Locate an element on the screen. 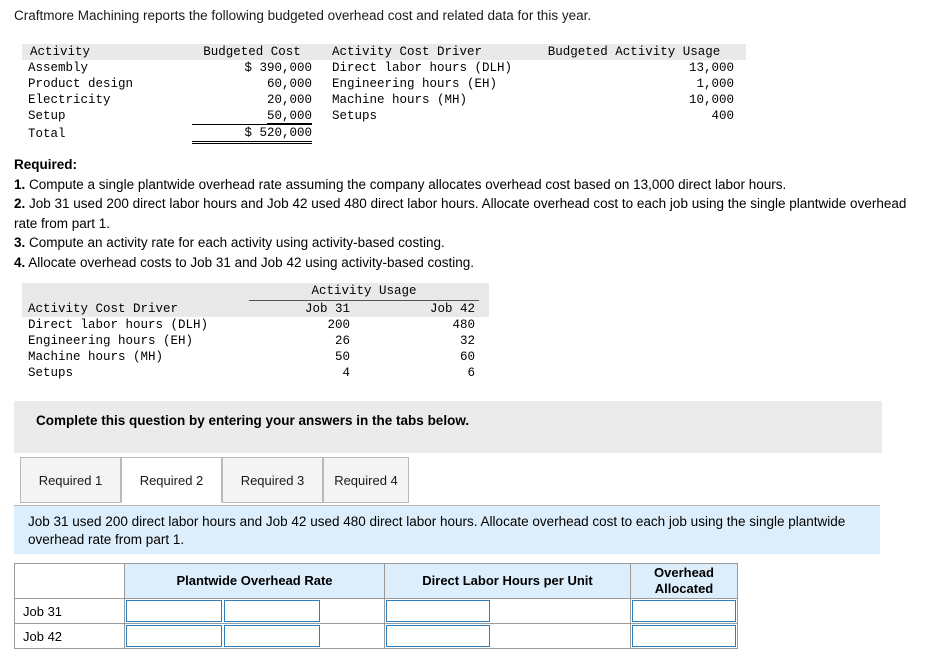 The image size is (945, 649). col-header-job-31: Job 31 is located at coordinates (301, 309).